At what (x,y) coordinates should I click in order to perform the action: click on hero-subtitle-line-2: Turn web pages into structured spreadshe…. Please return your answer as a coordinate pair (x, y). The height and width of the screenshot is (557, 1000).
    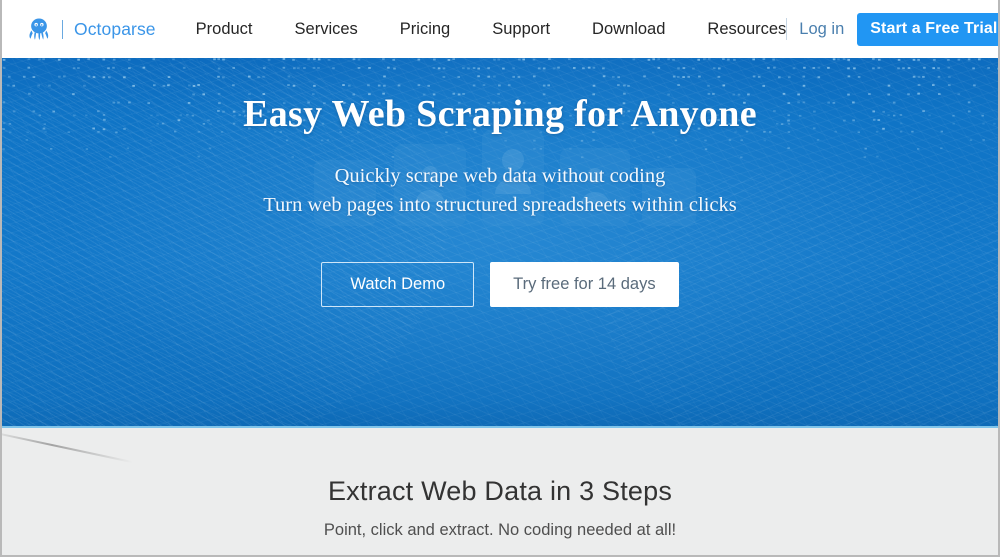
    Looking at the image, I should click on (500, 205).